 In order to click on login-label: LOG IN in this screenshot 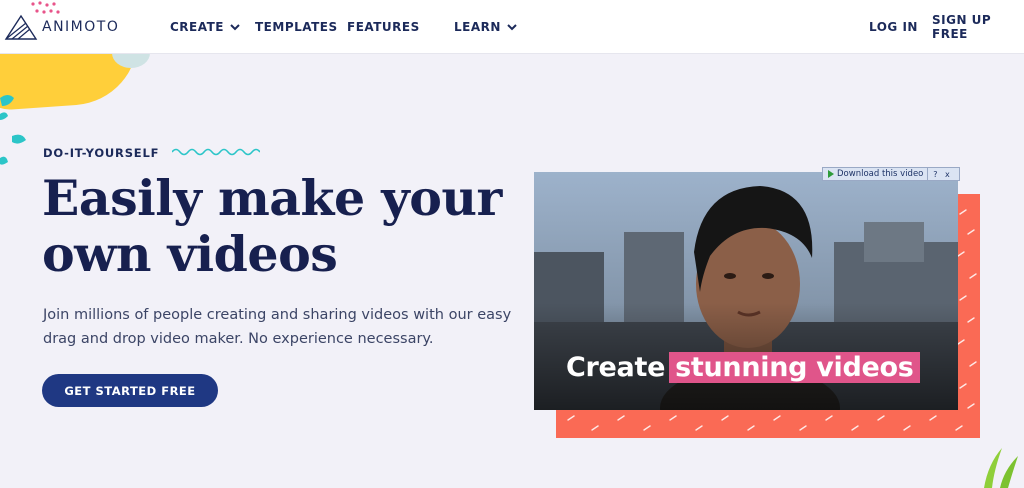, I will do `click(893, 27)`.